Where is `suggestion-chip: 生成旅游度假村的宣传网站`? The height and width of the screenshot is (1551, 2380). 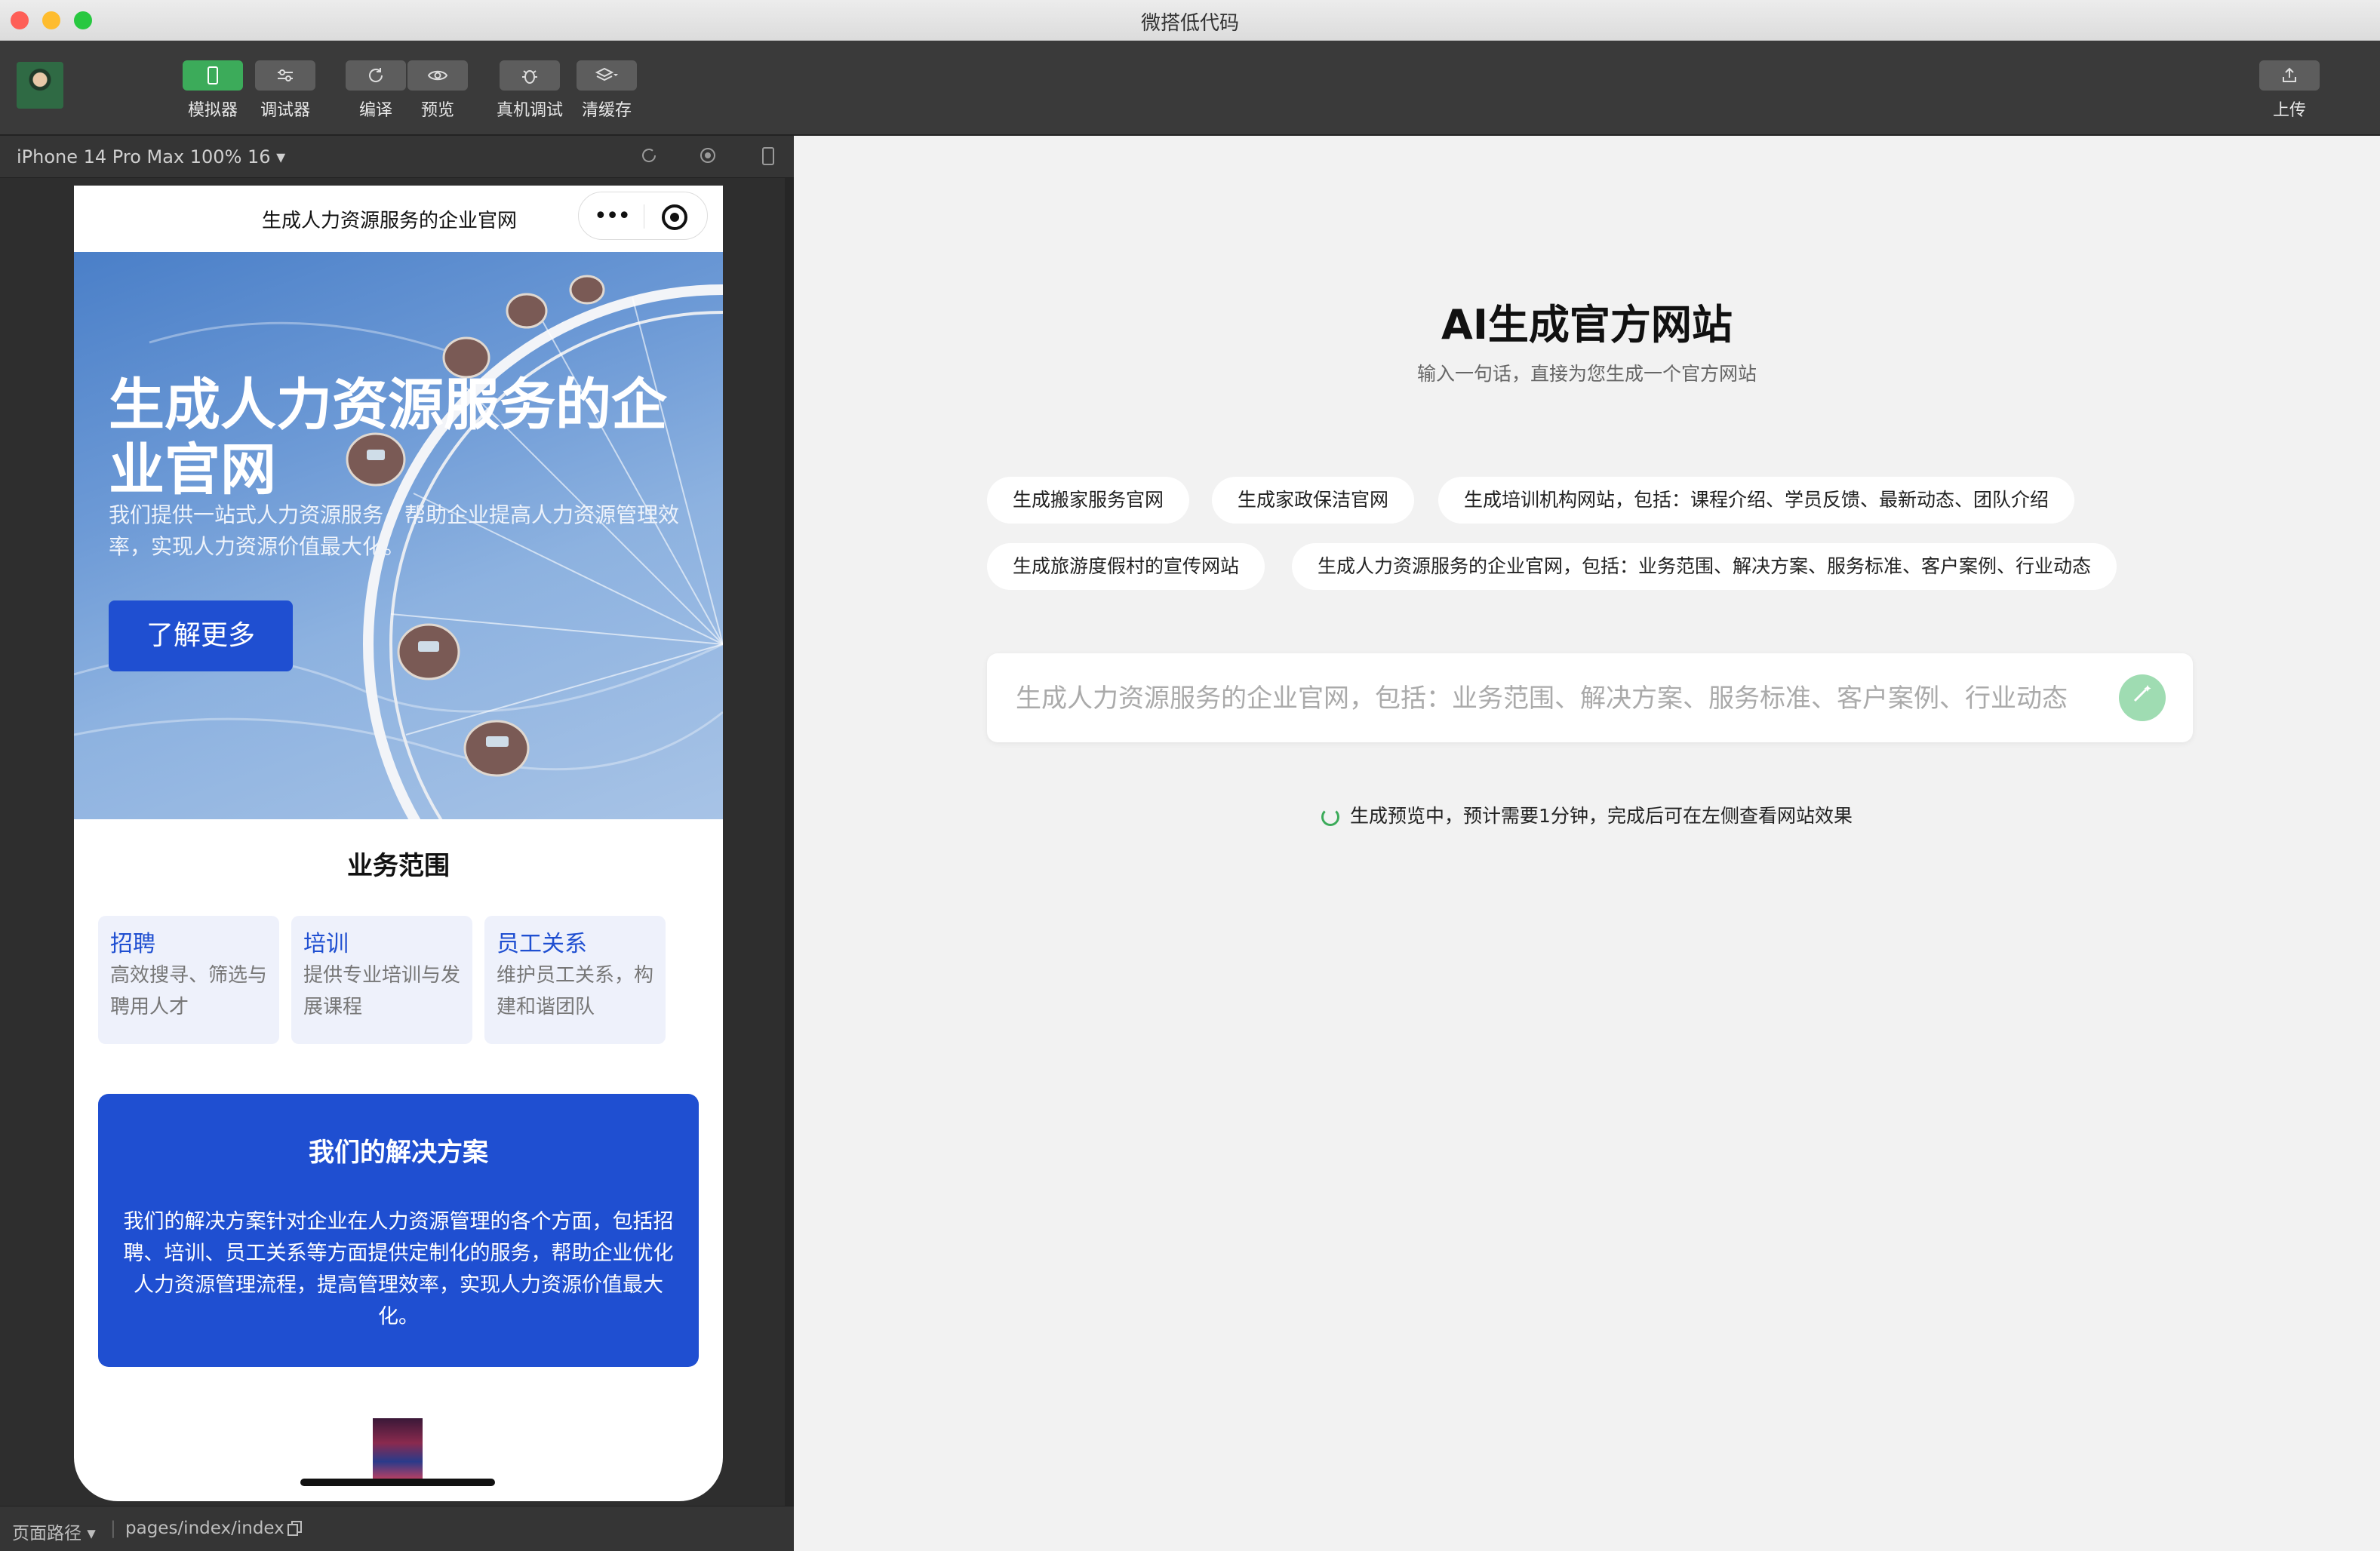
suggestion-chip: 生成旅游度假村的宣传网站 is located at coordinates (1126, 566).